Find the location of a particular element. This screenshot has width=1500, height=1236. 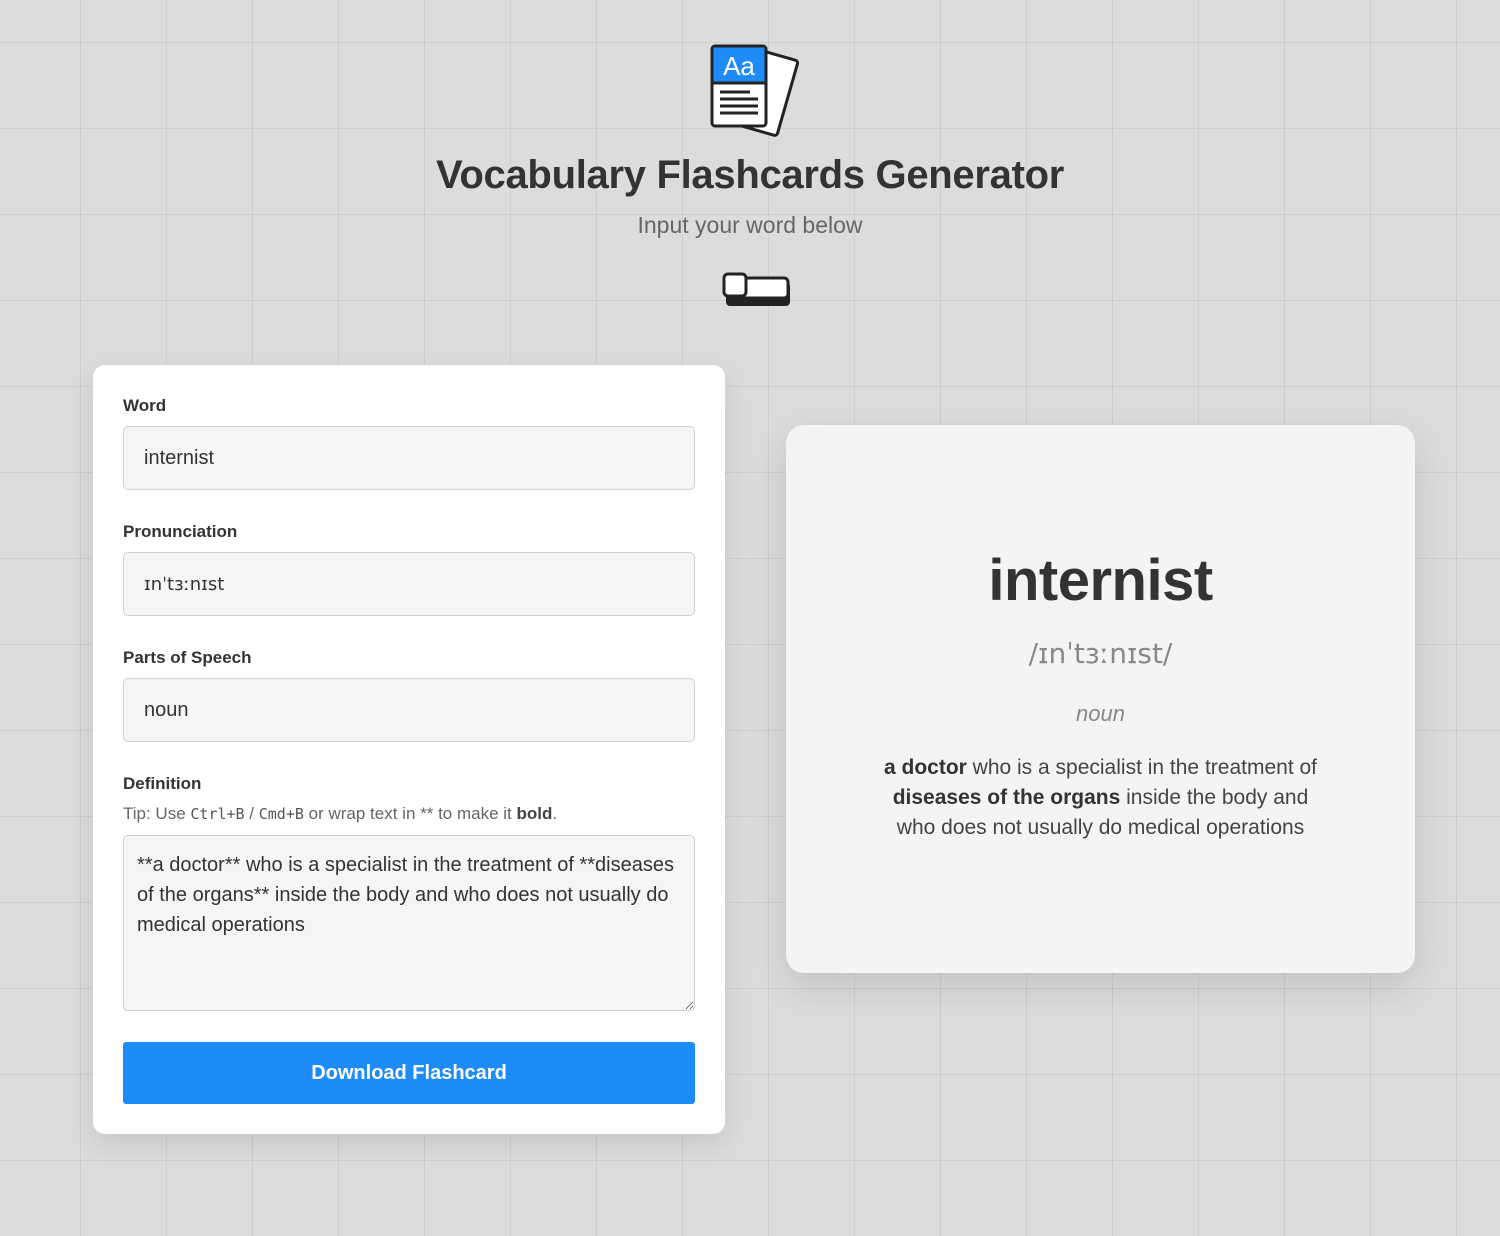

pronunciation-label: Pronunciation is located at coordinates (180, 531).